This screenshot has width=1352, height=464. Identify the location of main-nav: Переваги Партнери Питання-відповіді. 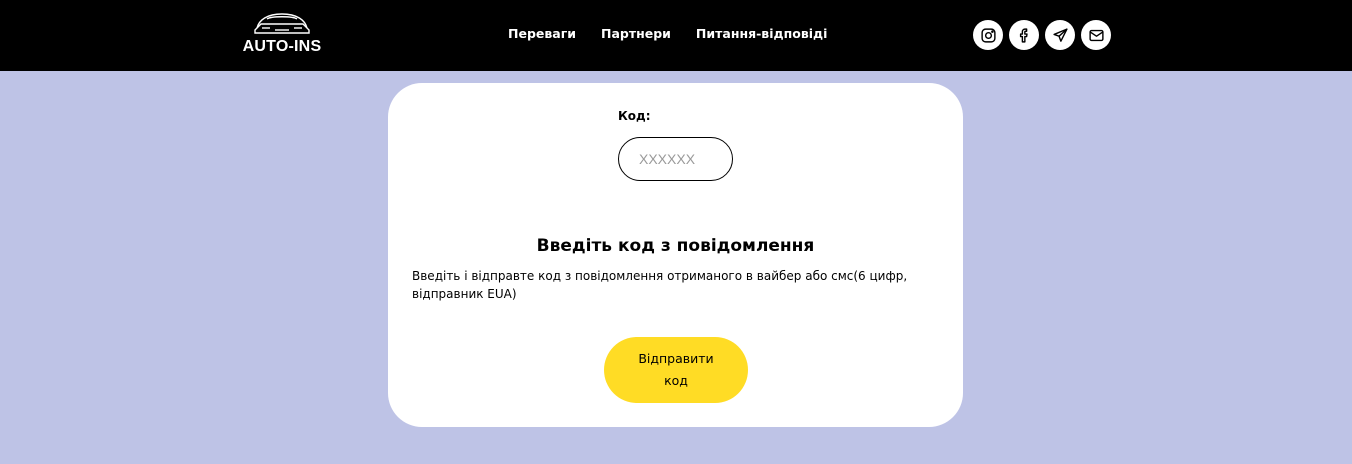
(667, 34).